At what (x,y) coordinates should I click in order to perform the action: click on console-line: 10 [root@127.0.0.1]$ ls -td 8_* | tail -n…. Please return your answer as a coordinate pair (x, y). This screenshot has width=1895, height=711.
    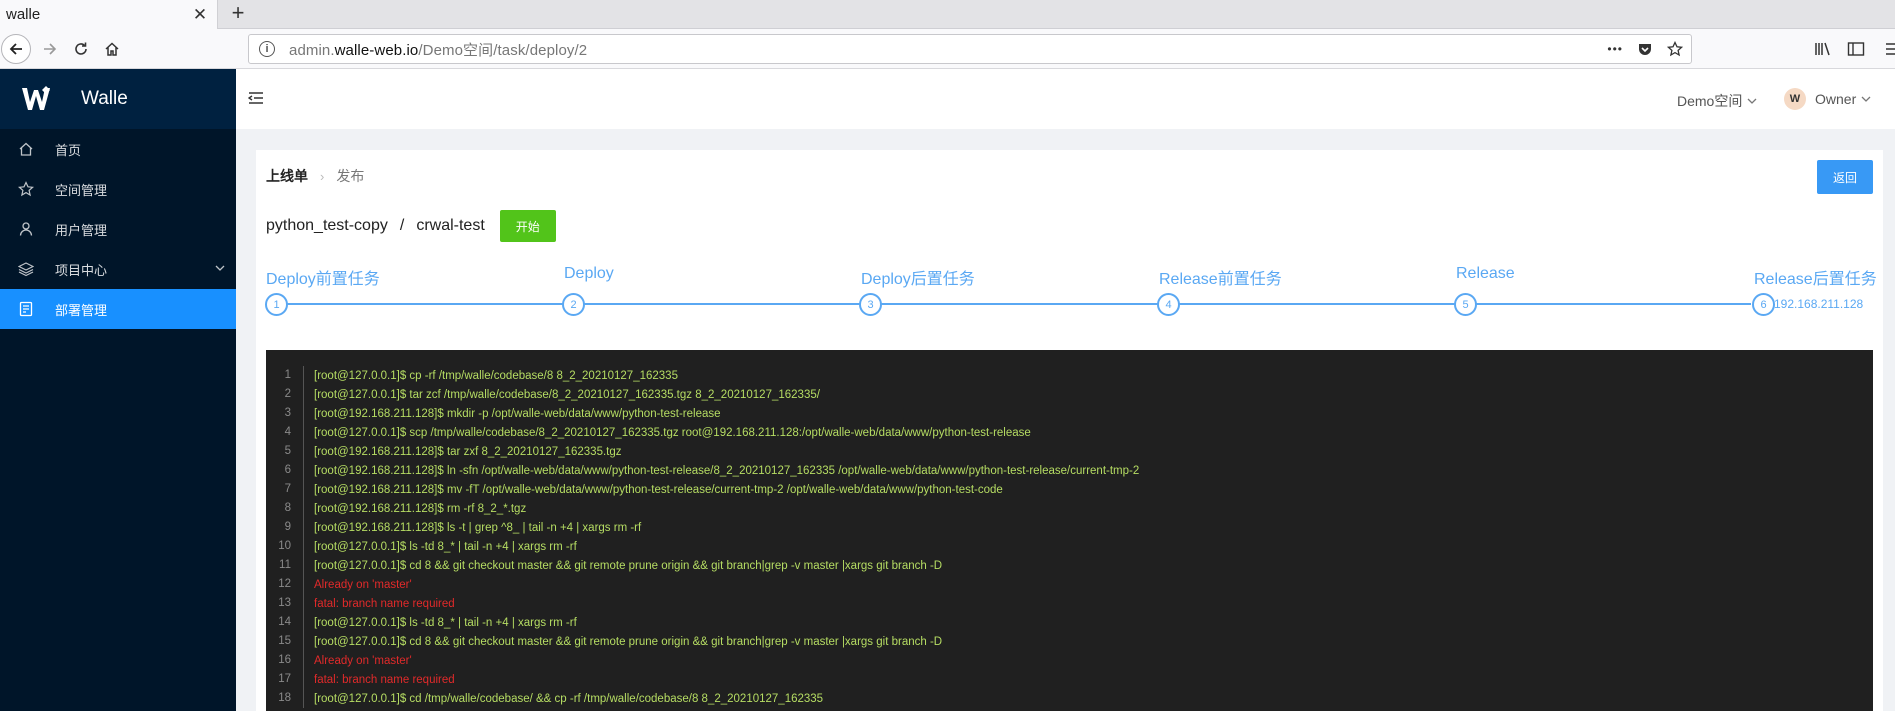
    Looking at the image, I should click on (1069, 546).